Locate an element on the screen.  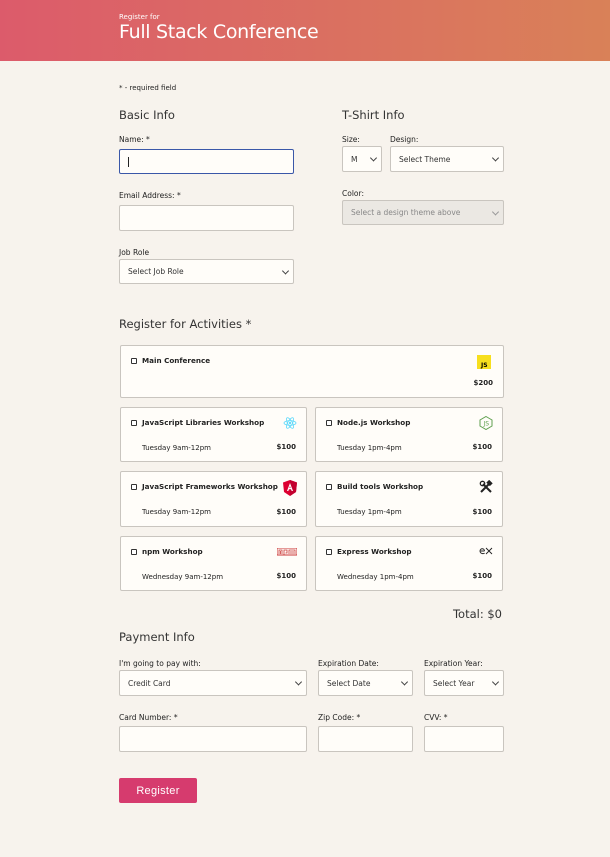
page-header: Register for Full Stack Conference is located at coordinates (305, 30).